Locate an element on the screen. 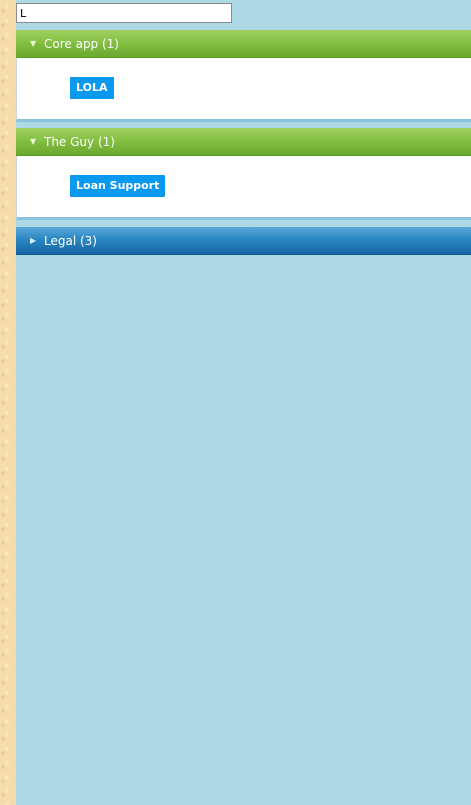  group-header-the-guy: ▼ The Guy (1) is located at coordinates (243, 142).